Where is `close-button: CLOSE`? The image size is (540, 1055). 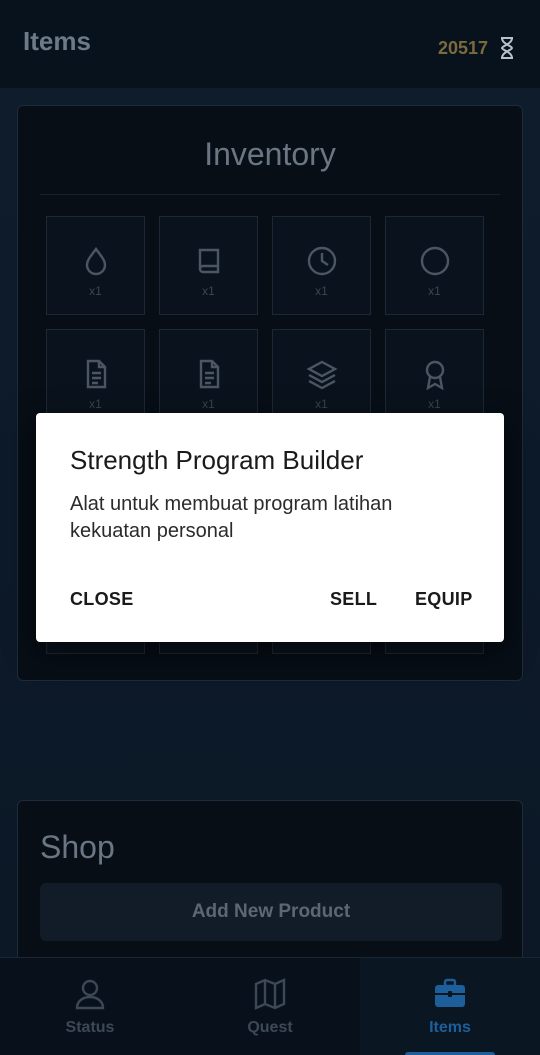
close-button: CLOSE is located at coordinates (102, 599).